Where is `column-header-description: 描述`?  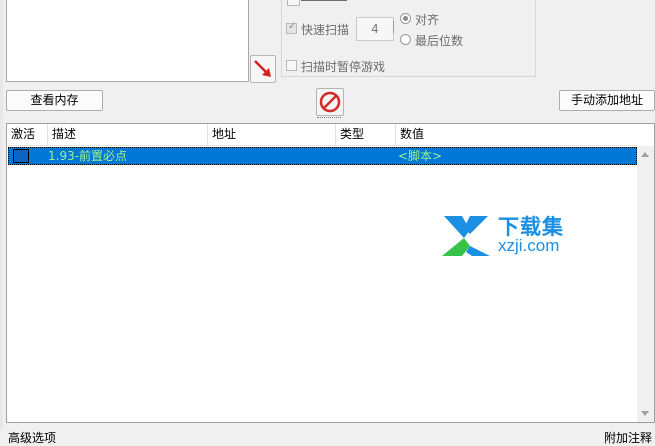
column-header-description: 描述 is located at coordinates (128, 134).